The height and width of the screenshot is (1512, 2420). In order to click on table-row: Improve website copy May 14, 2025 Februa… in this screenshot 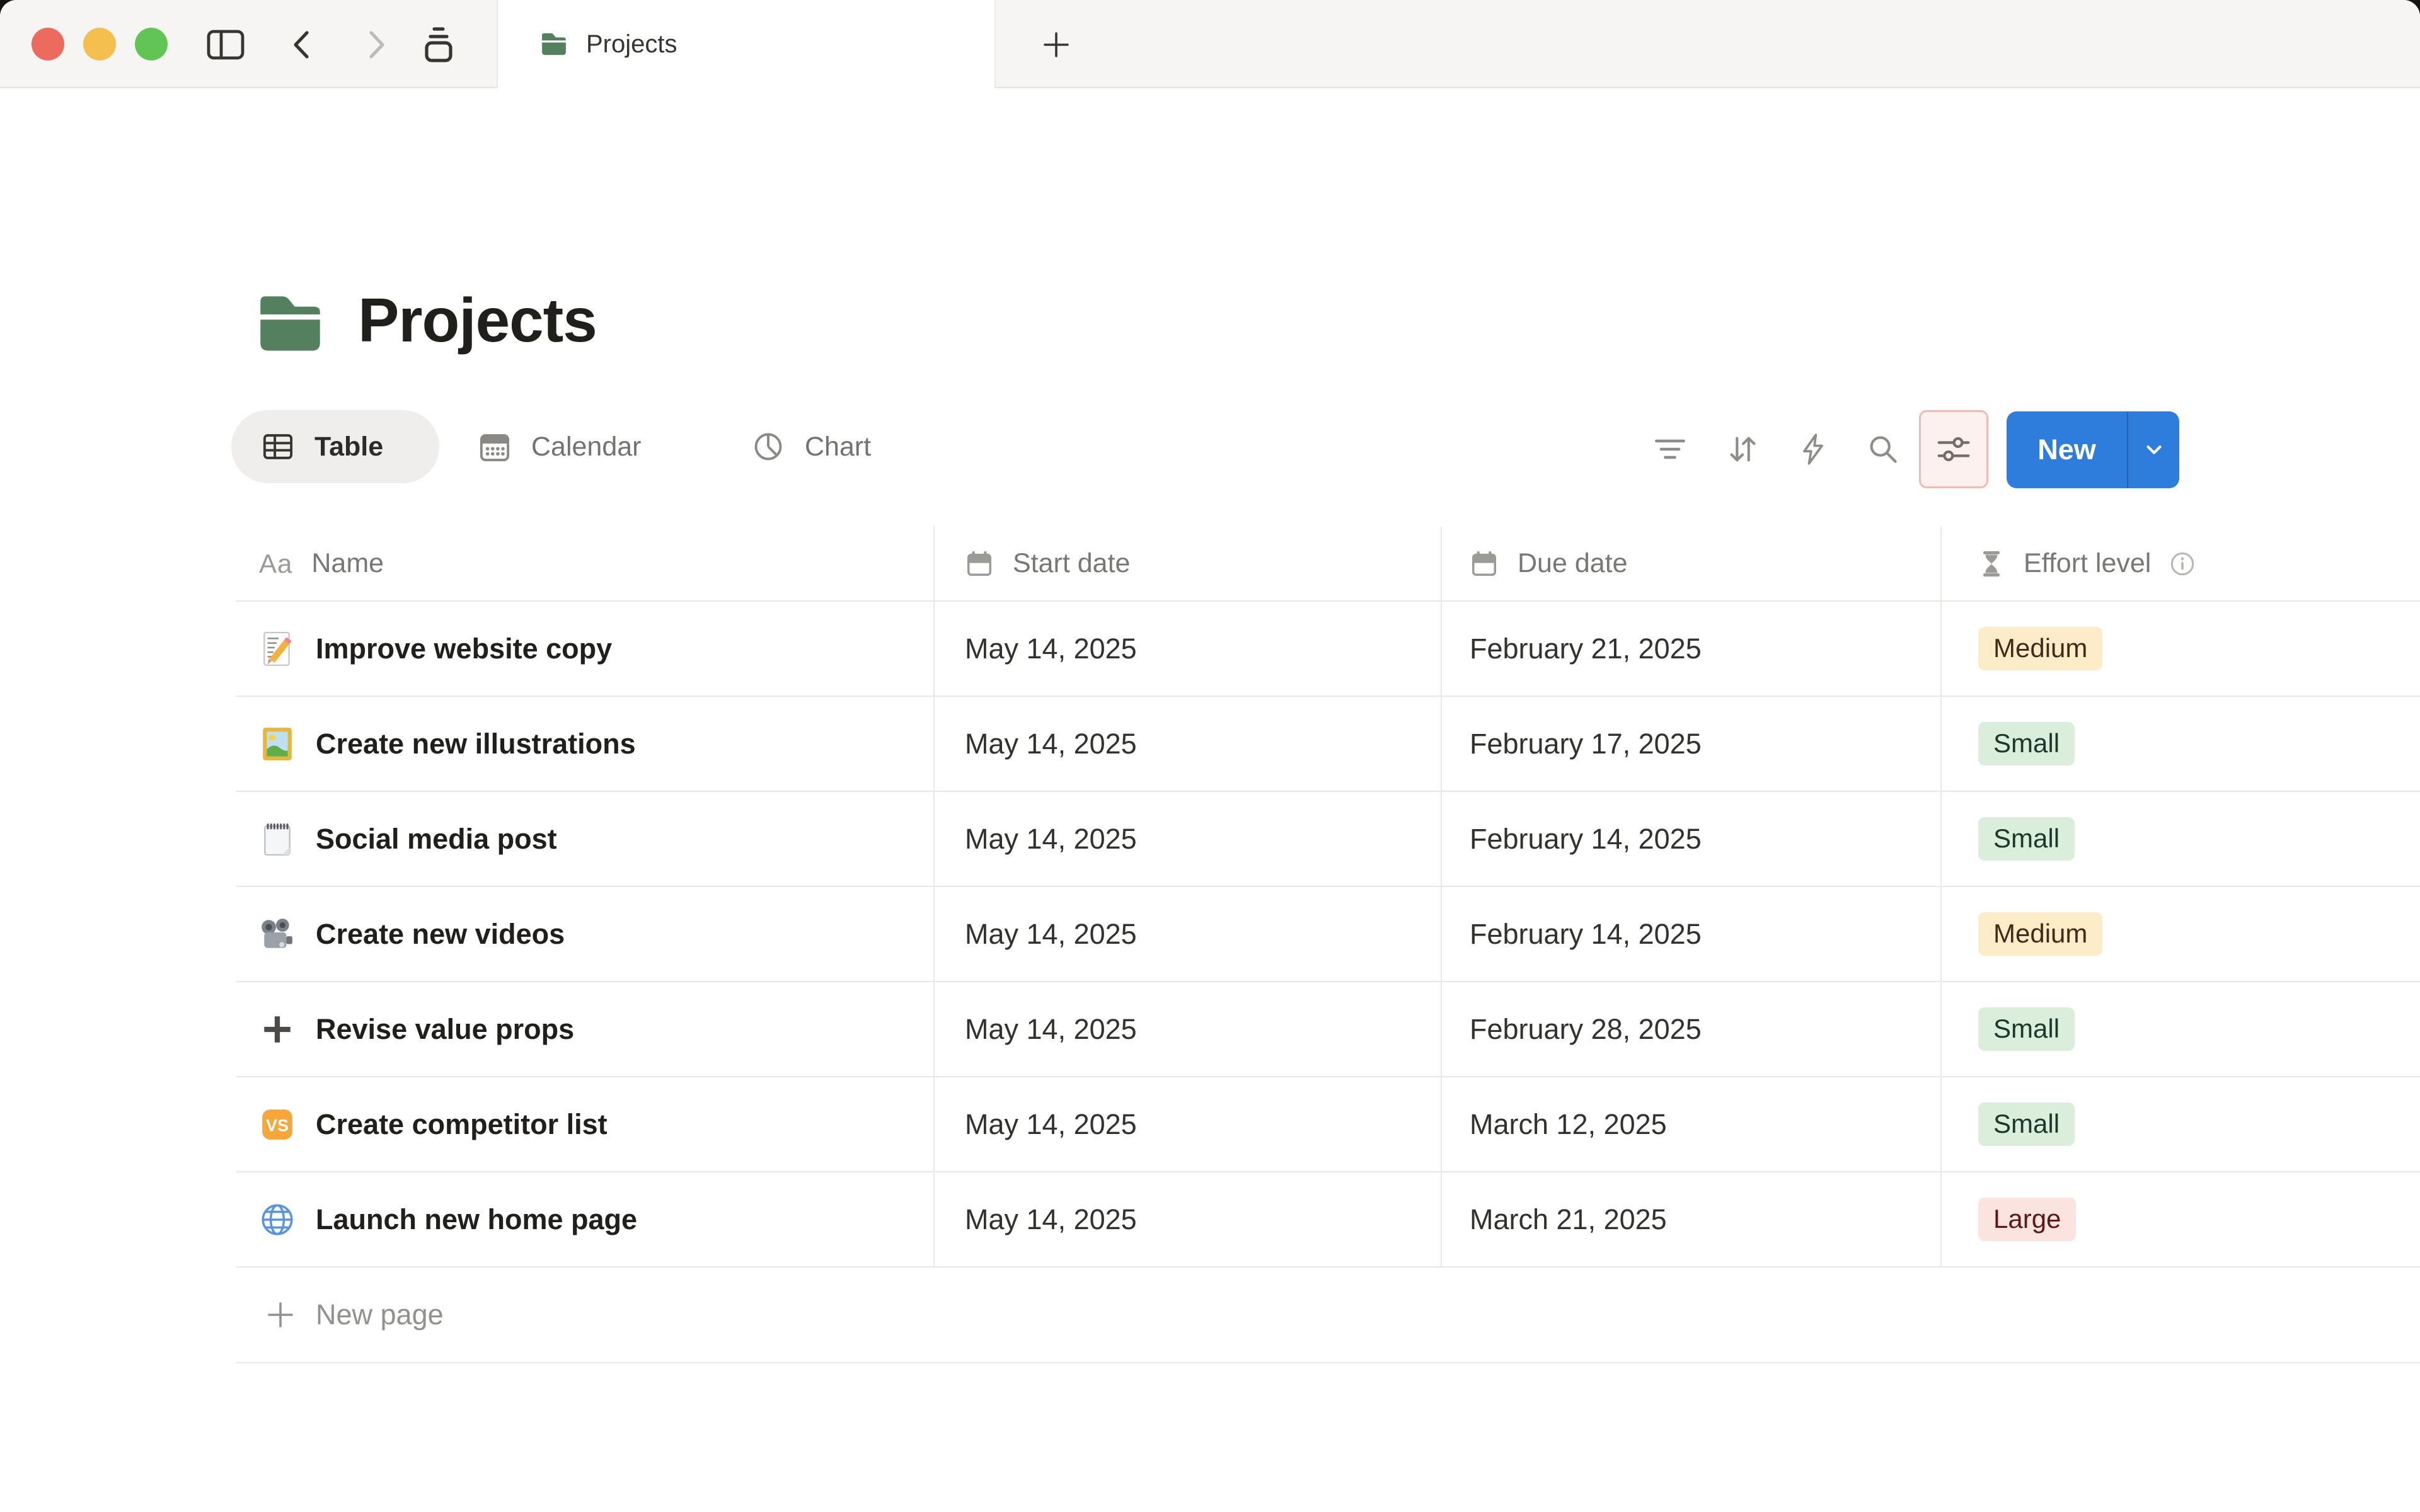, I will do `click(1328, 649)`.